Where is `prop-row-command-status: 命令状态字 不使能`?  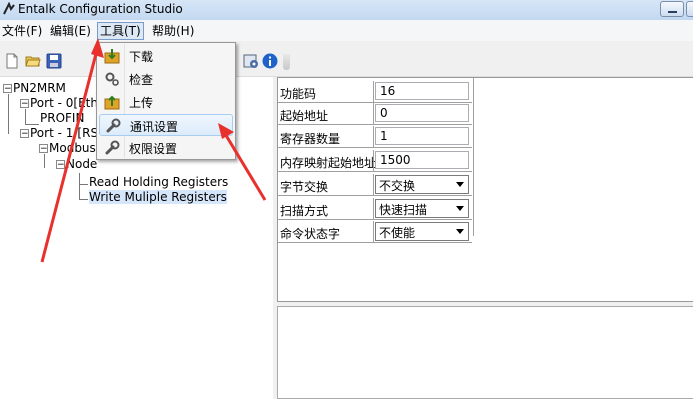
prop-row-command-status: 命令状态字 不使能 is located at coordinates (375, 232).